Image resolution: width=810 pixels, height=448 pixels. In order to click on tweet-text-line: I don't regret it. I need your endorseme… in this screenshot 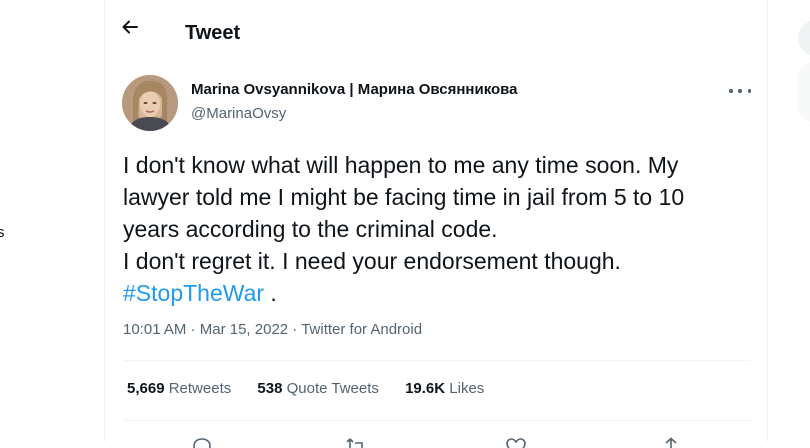, I will do `click(372, 261)`.